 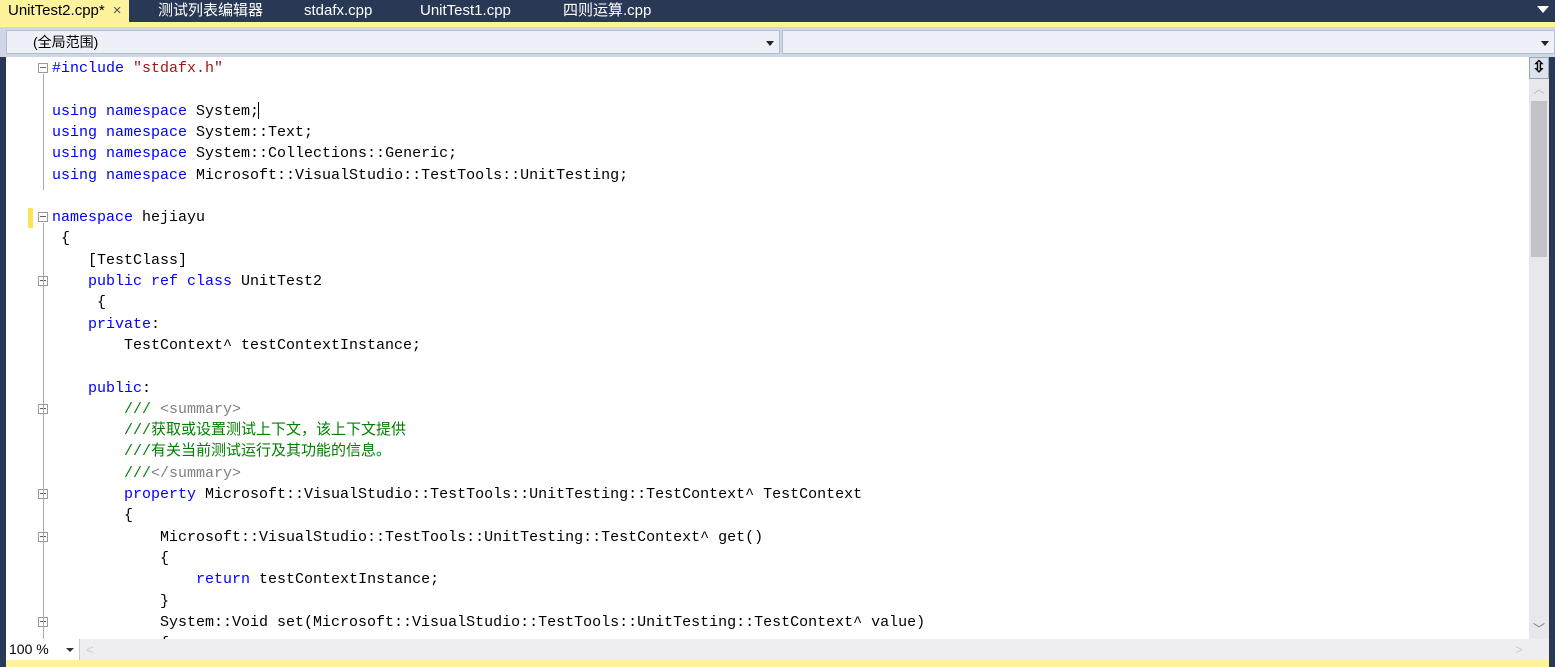 What do you see at coordinates (178, 68) in the screenshot?
I see `code-token: "stdafx.h"` at bounding box center [178, 68].